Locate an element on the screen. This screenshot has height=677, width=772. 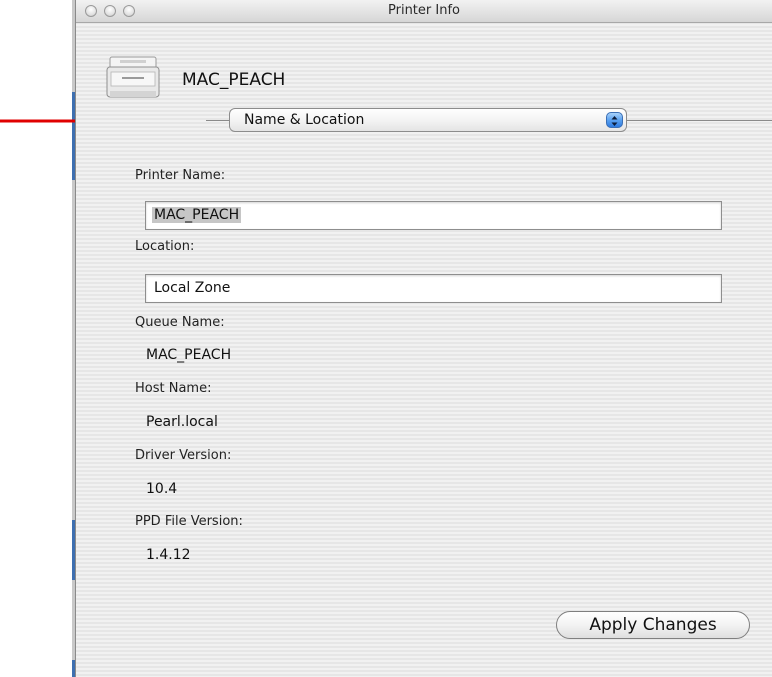
apply-changes-button: Apply Changes is located at coordinates (653, 625).